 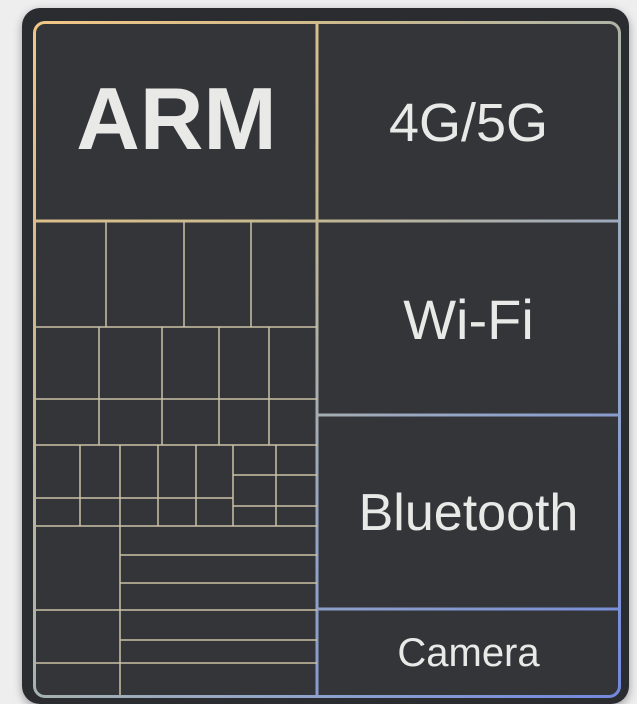 What do you see at coordinates (468, 652) in the screenshot?
I see `camera-label: Camera` at bounding box center [468, 652].